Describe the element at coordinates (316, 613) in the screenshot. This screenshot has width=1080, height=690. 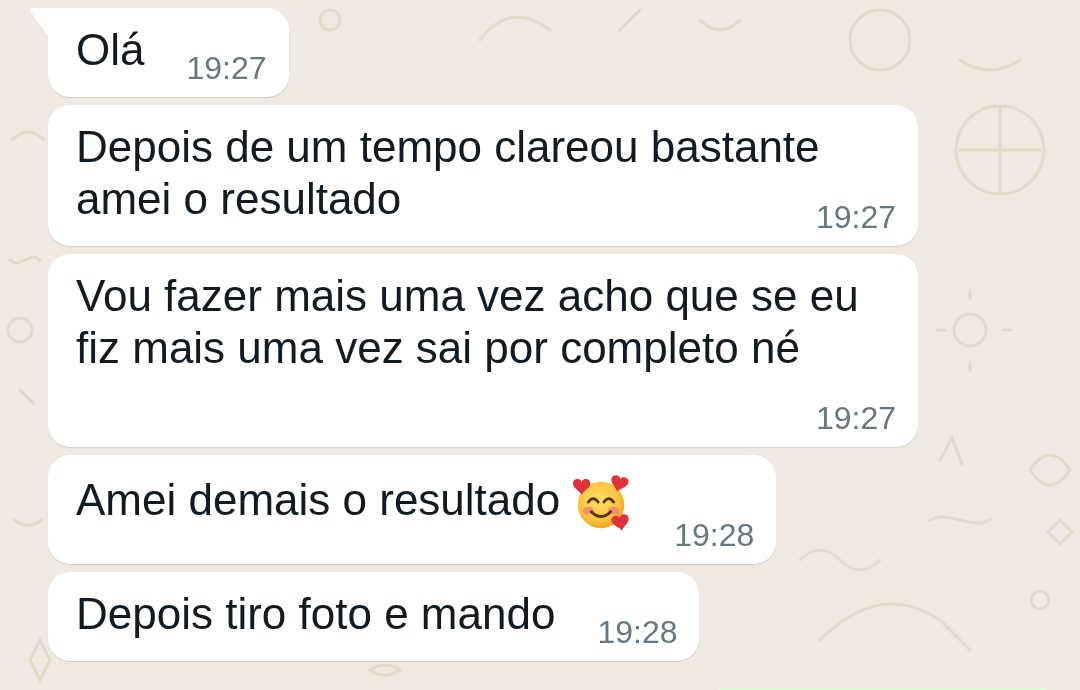
I see `message-text: Depois tiro foto e mando` at that location.